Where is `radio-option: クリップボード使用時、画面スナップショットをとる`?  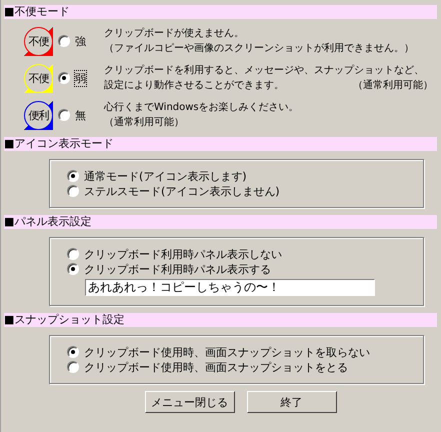
radio-option: クリップボード使用時、画面スナップショットをとる is located at coordinates (237, 367).